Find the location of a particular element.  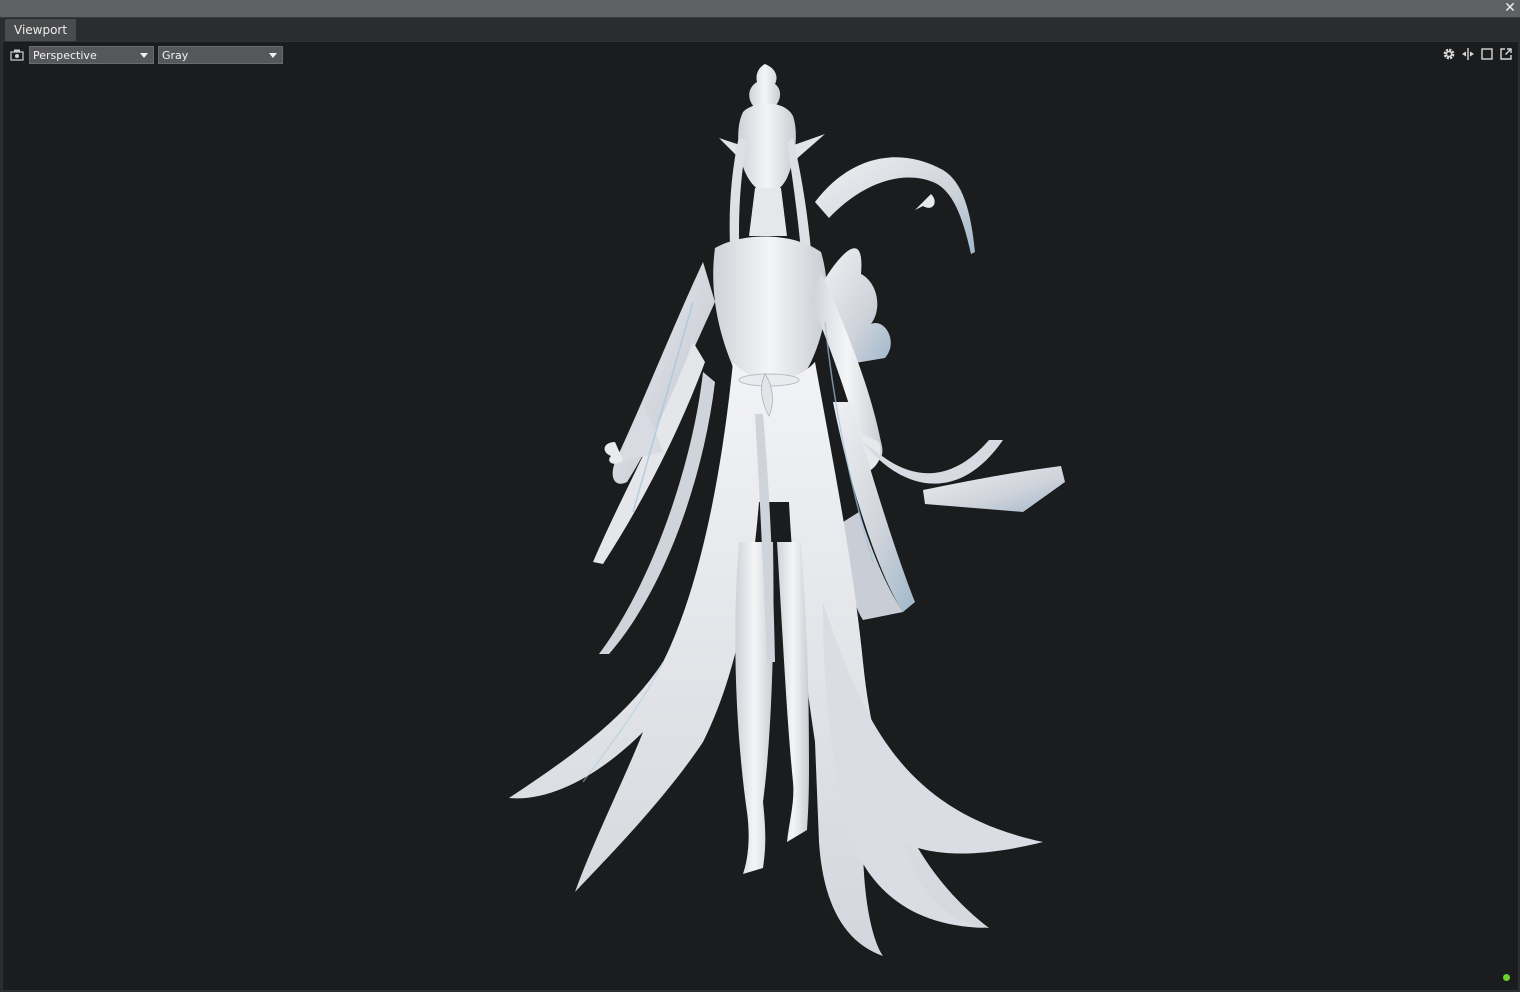

status-indicator is located at coordinates (1506, 977).